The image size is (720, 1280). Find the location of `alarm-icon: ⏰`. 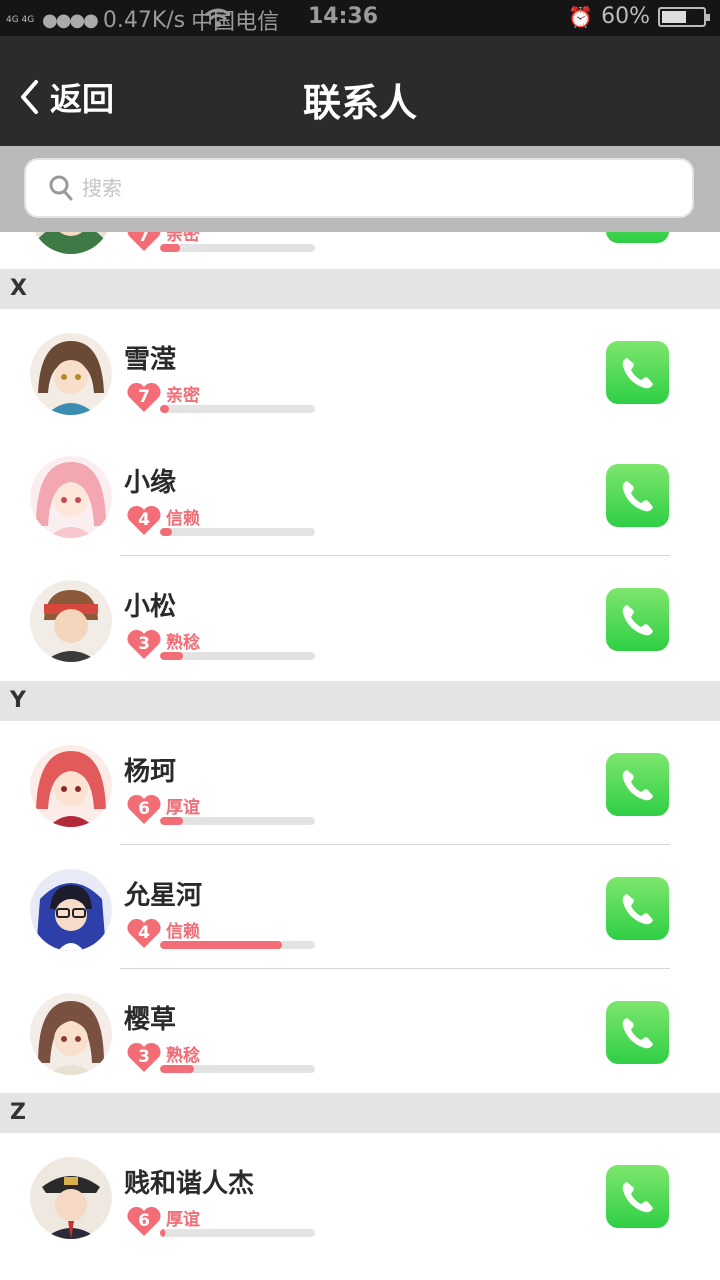

alarm-icon: ⏰ is located at coordinates (581, 16).